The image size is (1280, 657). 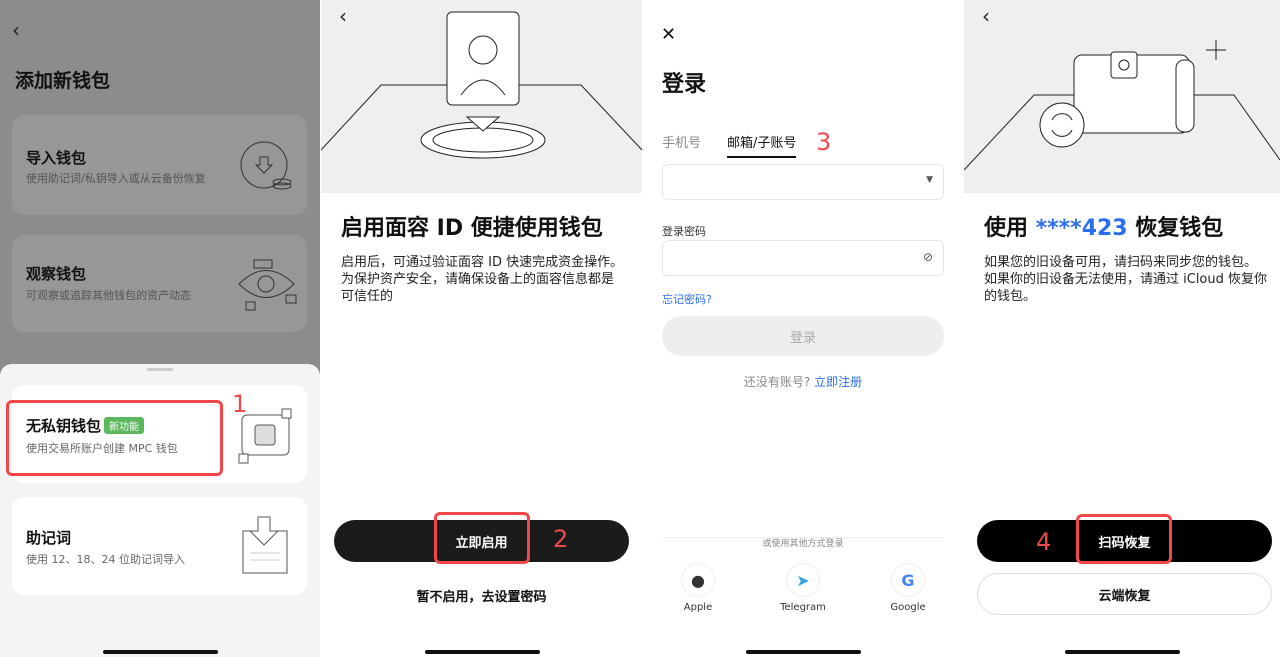 What do you see at coordinates (1044, 542) in the screenshot?
I see `annotation-number-4: 4` at bounding box center [1044, 542].